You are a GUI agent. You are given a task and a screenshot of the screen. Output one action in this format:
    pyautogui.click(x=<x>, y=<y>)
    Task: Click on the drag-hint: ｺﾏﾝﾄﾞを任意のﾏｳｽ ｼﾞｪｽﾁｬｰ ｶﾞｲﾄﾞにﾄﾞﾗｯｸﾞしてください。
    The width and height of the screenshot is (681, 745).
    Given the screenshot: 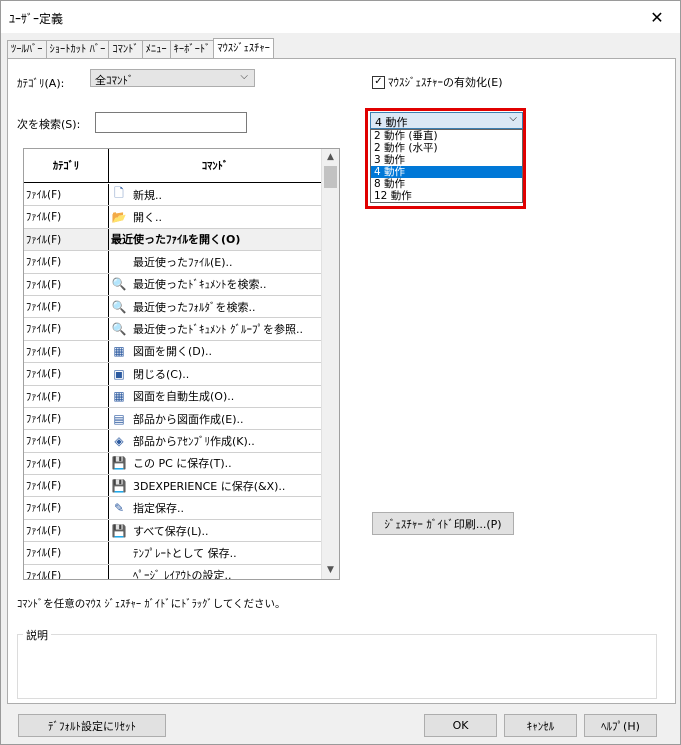 What is the action you would take?
    pyautogui.click(x=151, y=604)
    